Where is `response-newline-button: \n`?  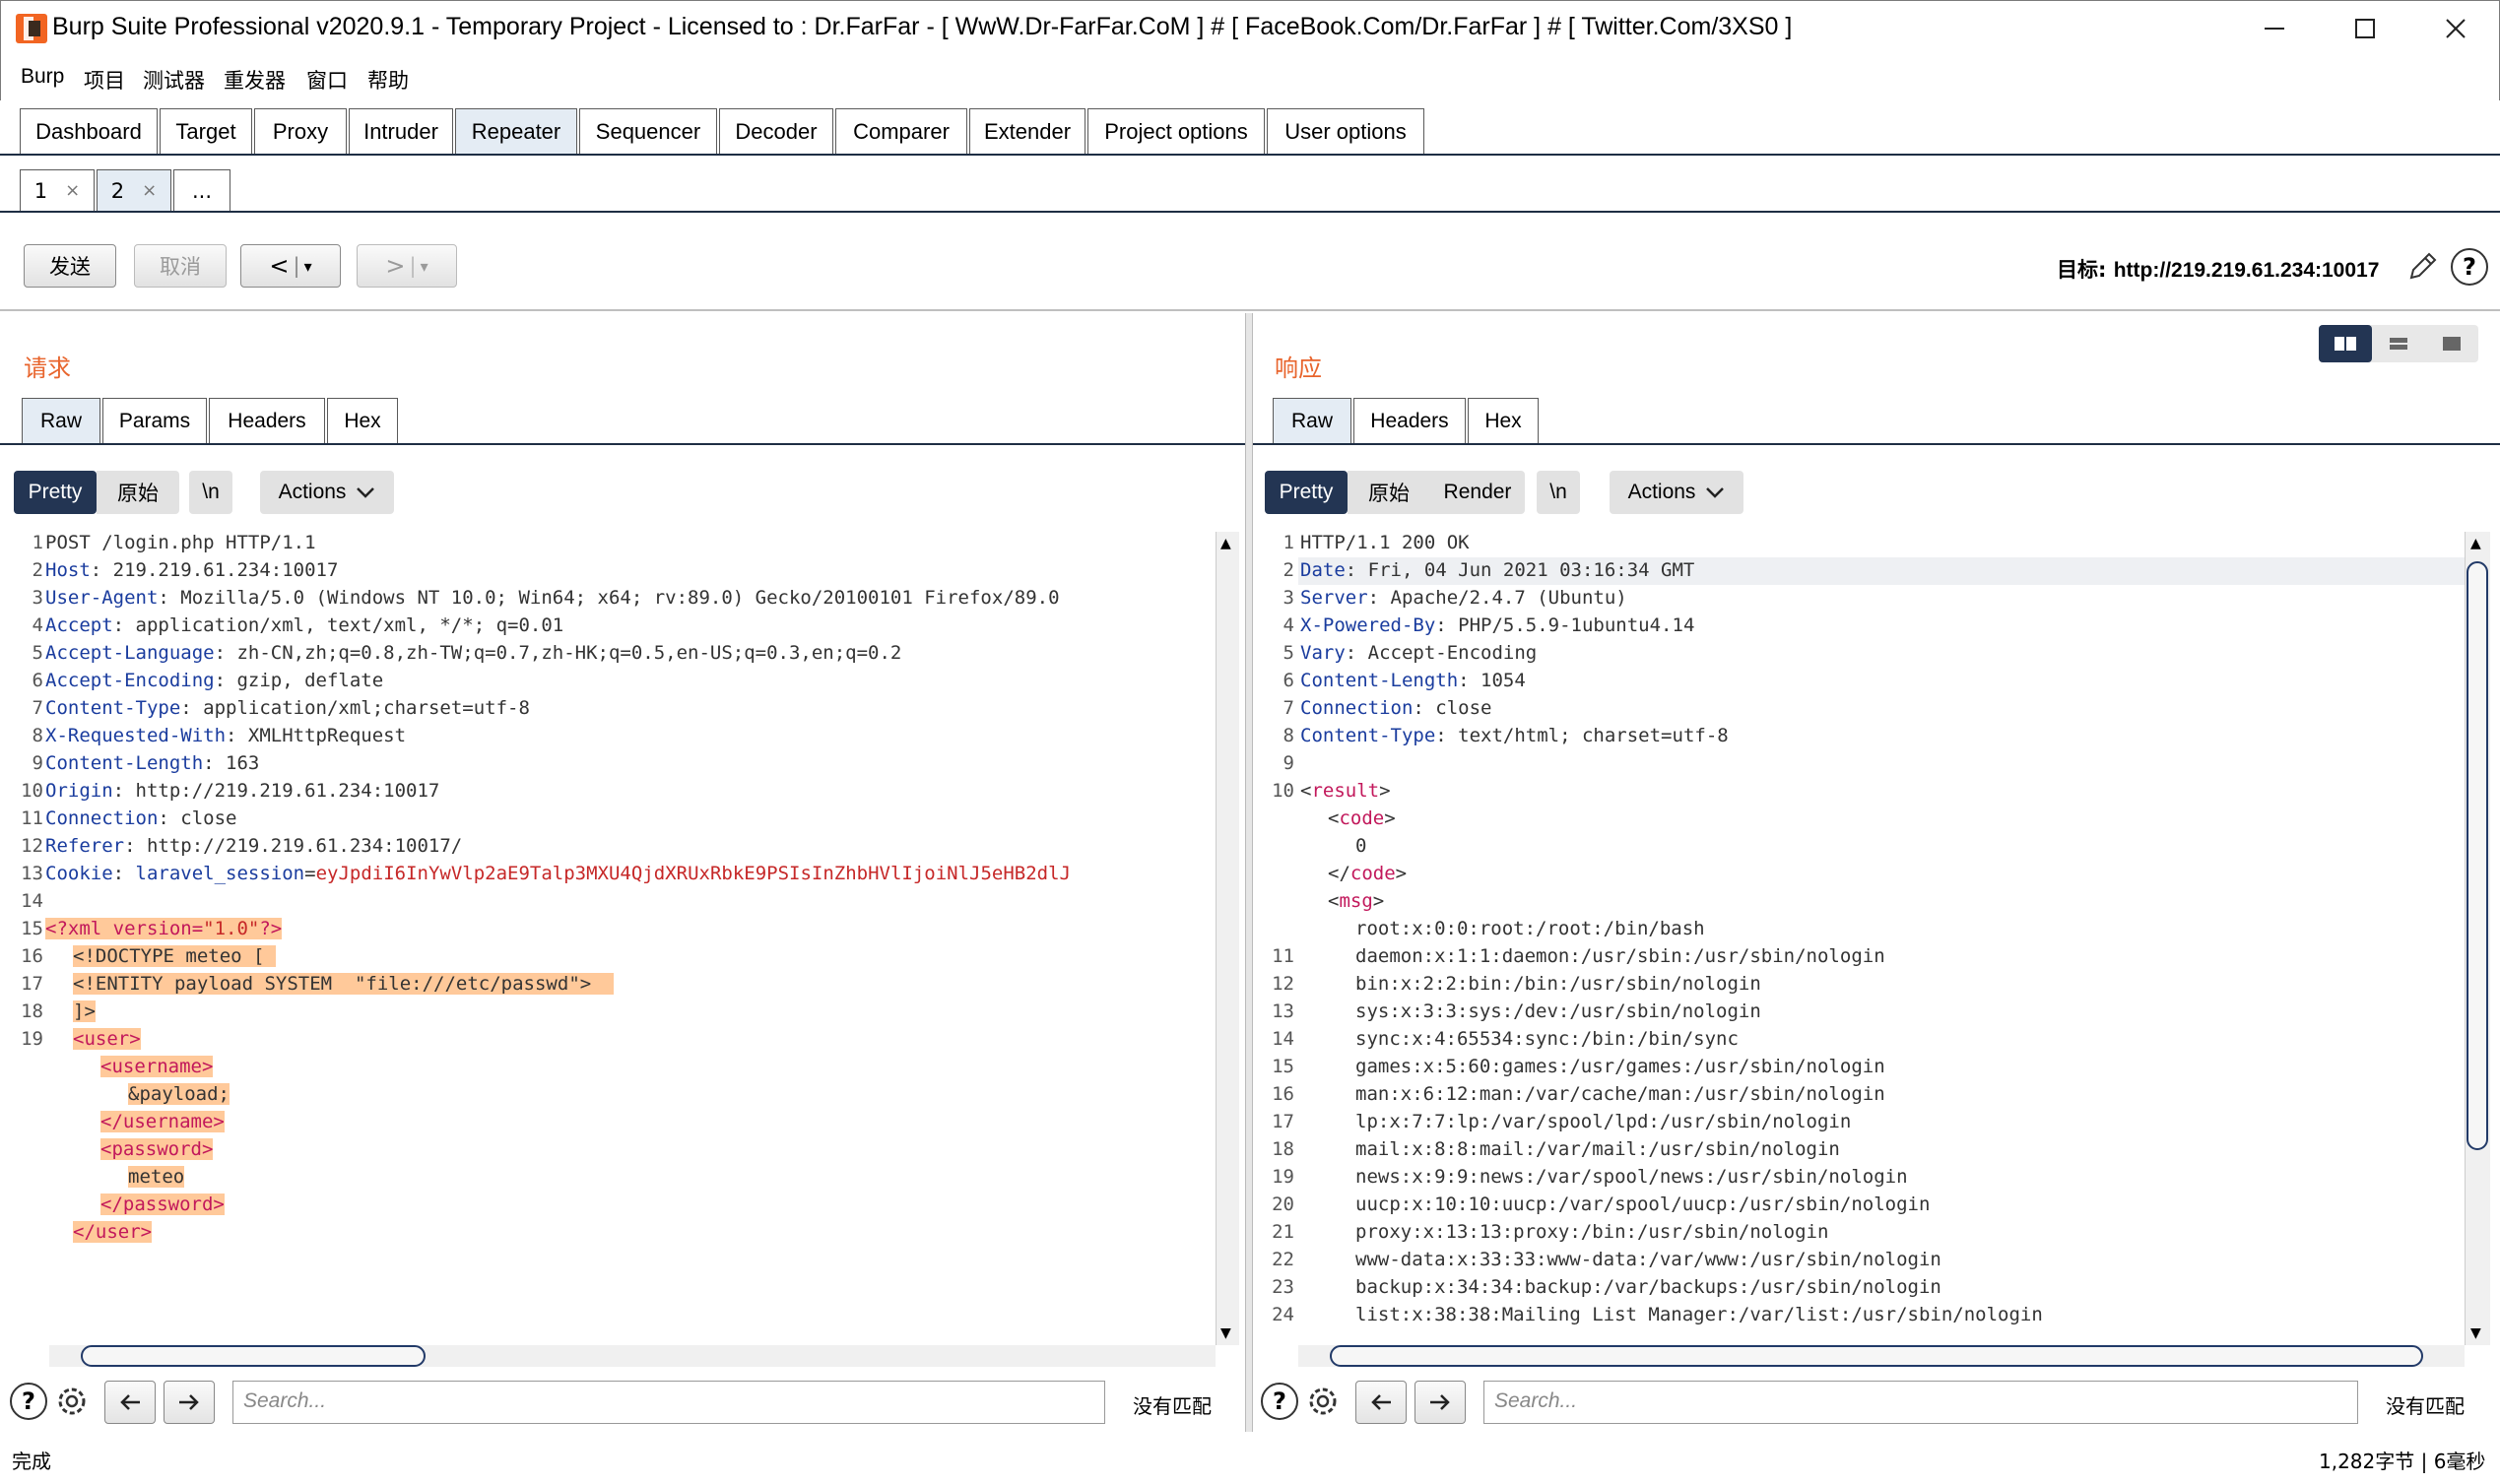
response-newline-button: \n is located at coordinates (1559, 492).